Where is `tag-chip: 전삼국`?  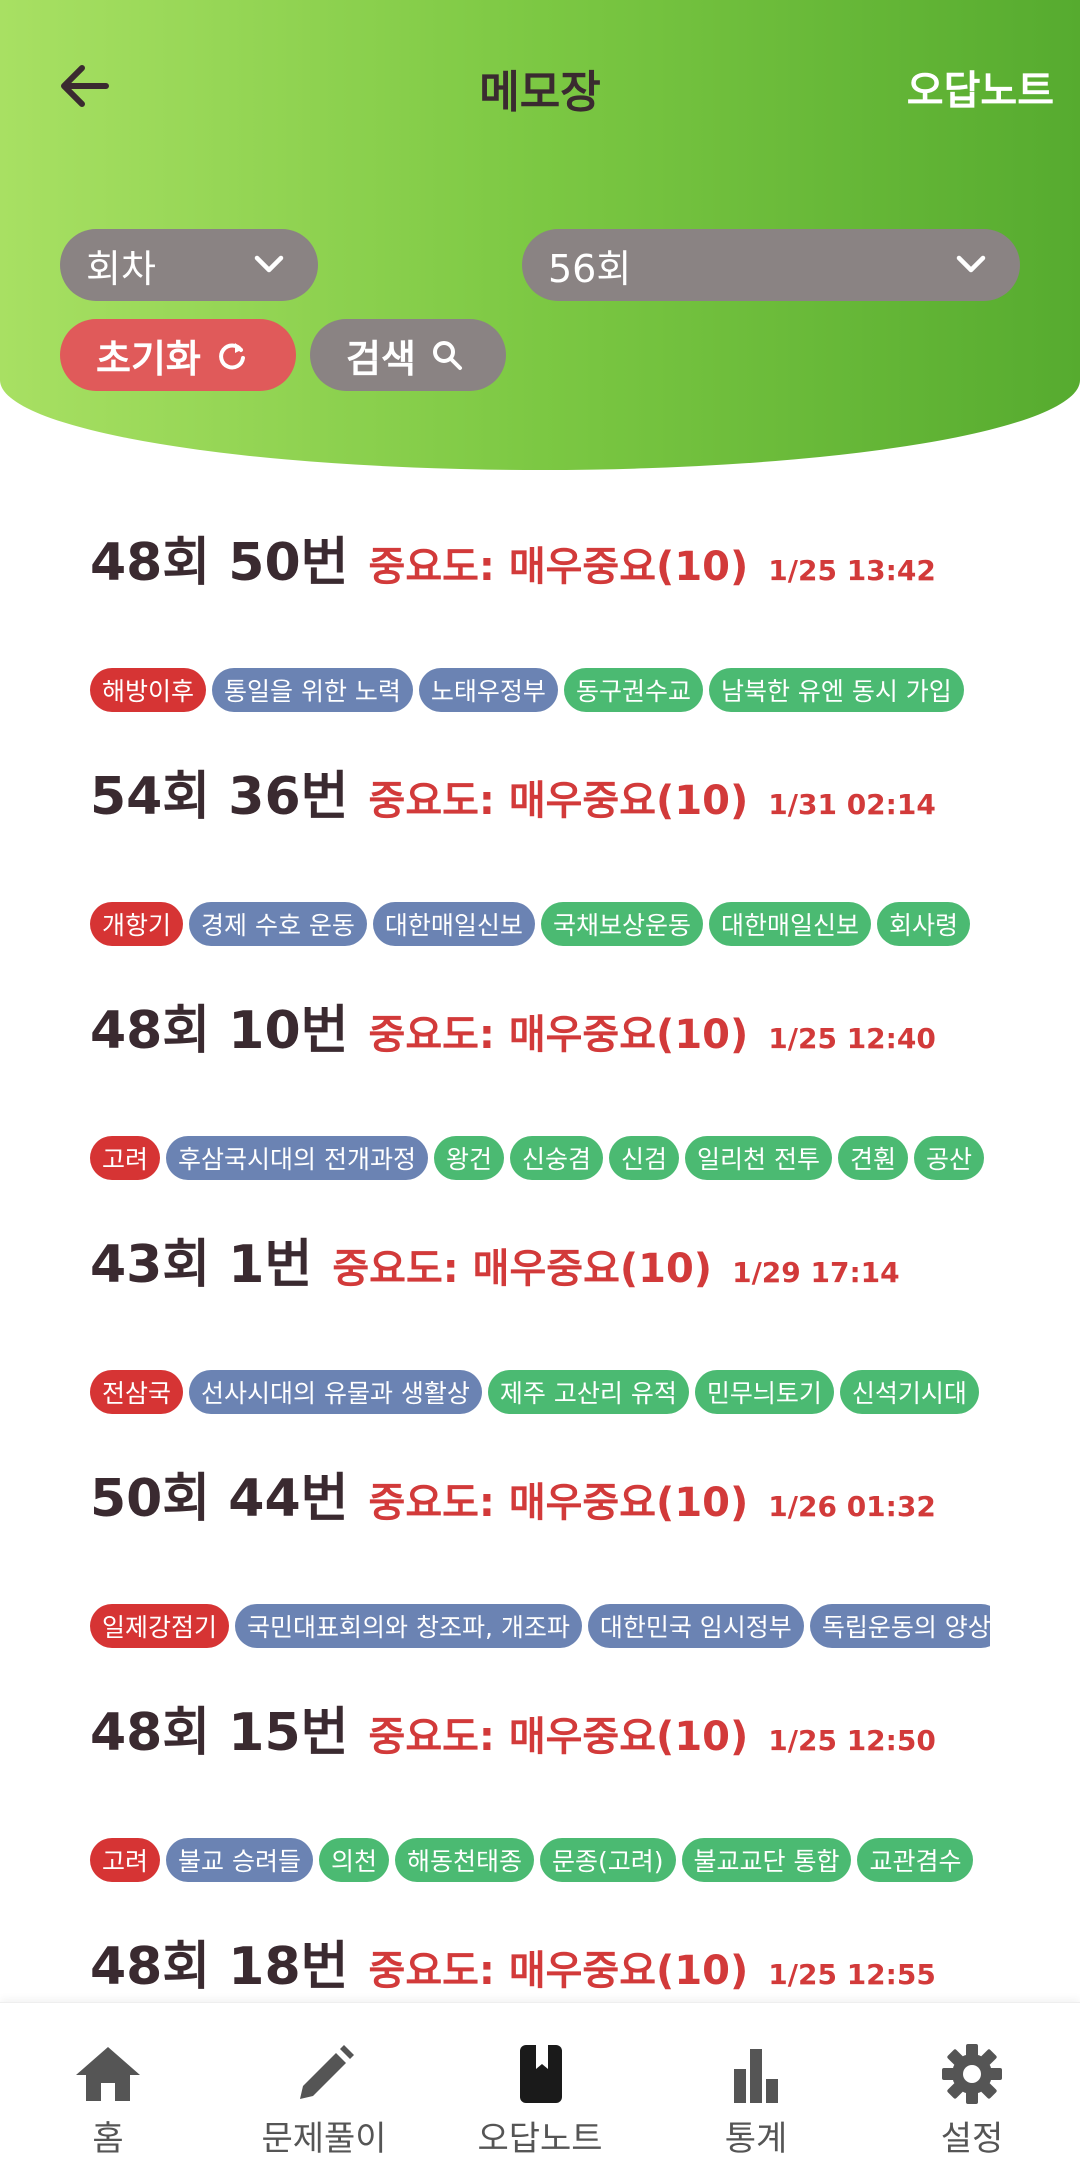 tag-chip: 전삼국 is located at coordinates (137, 1392).